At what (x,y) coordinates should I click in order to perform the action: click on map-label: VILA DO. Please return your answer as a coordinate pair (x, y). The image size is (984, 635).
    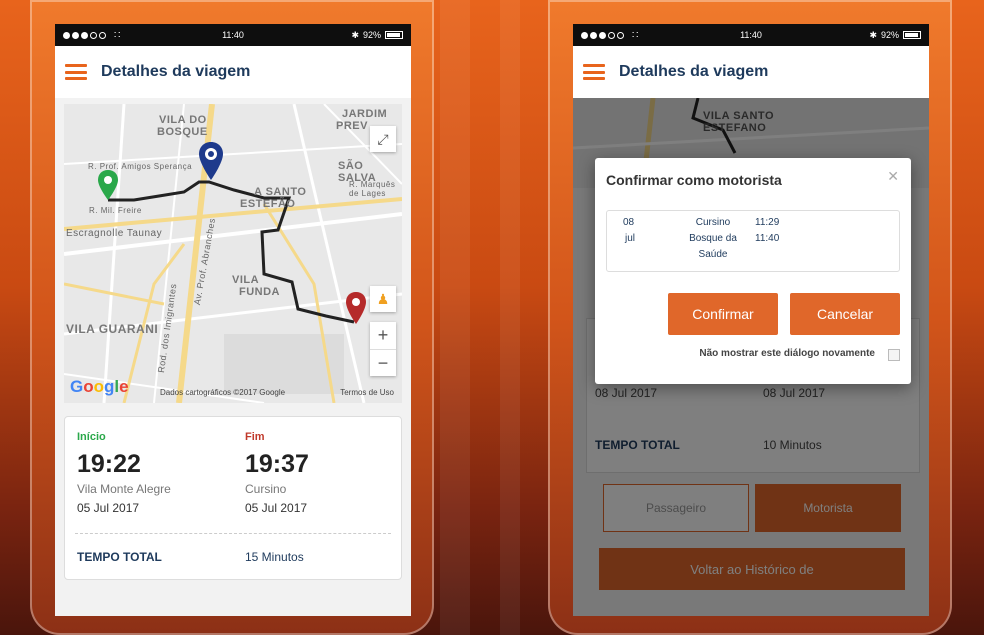
    Looking at the image, I should click on (183, 120).